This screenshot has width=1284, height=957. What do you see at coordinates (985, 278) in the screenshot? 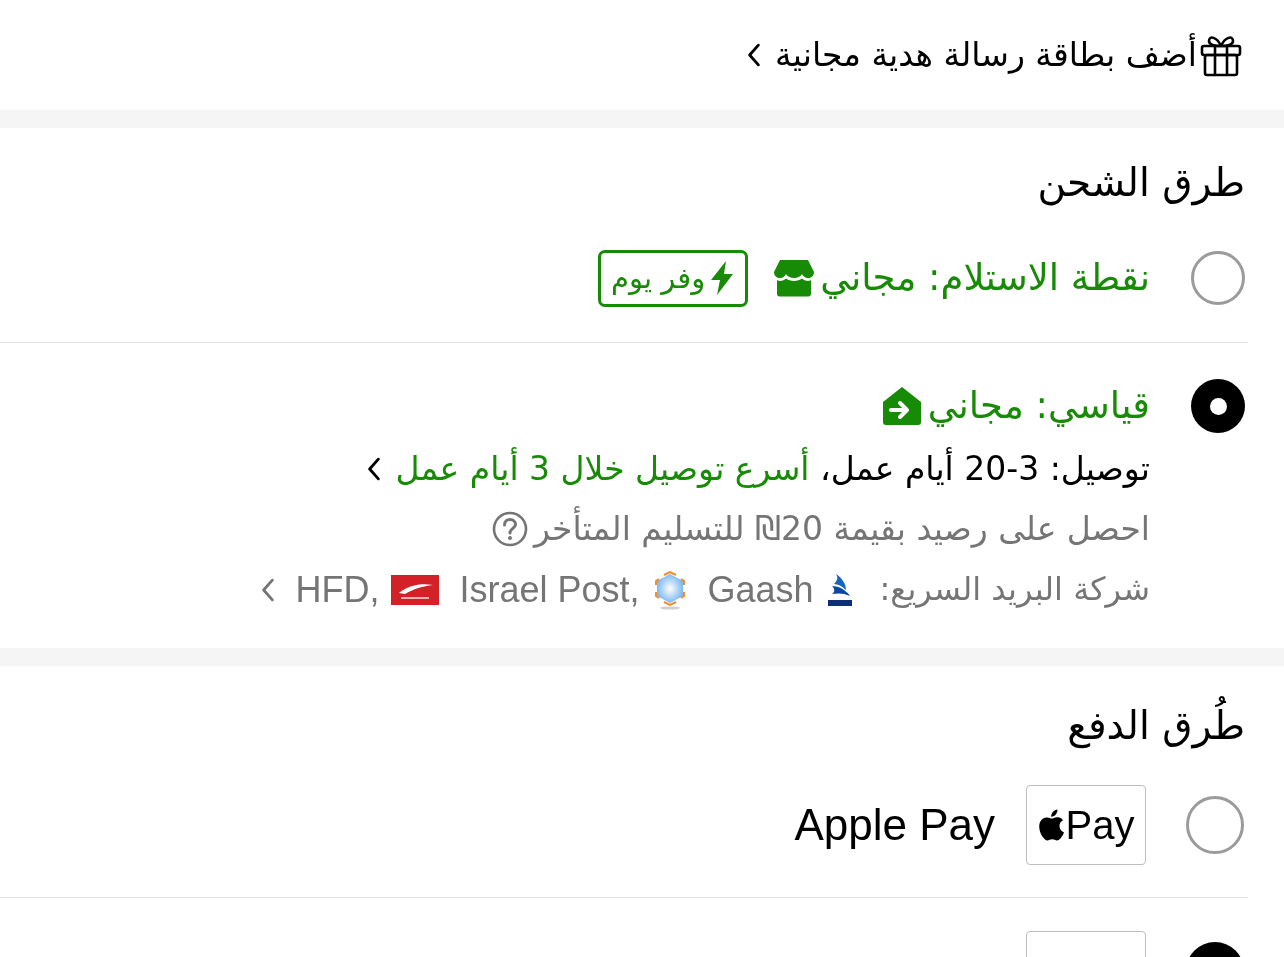
I see `shipping-option-label: نقطة الاستلام: مجاني` at bounding box center [985, 278].